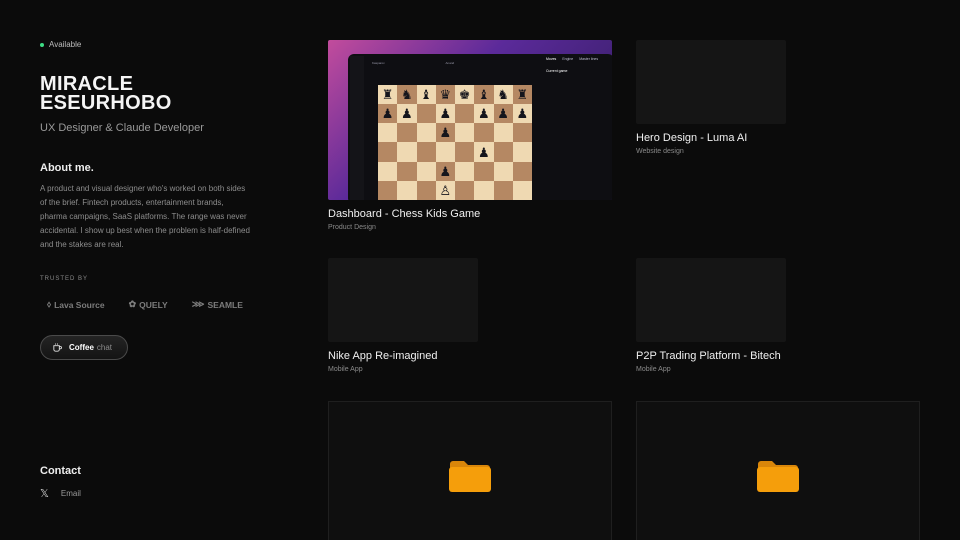  I want to click on project-category: Website design, so click(660, 151).